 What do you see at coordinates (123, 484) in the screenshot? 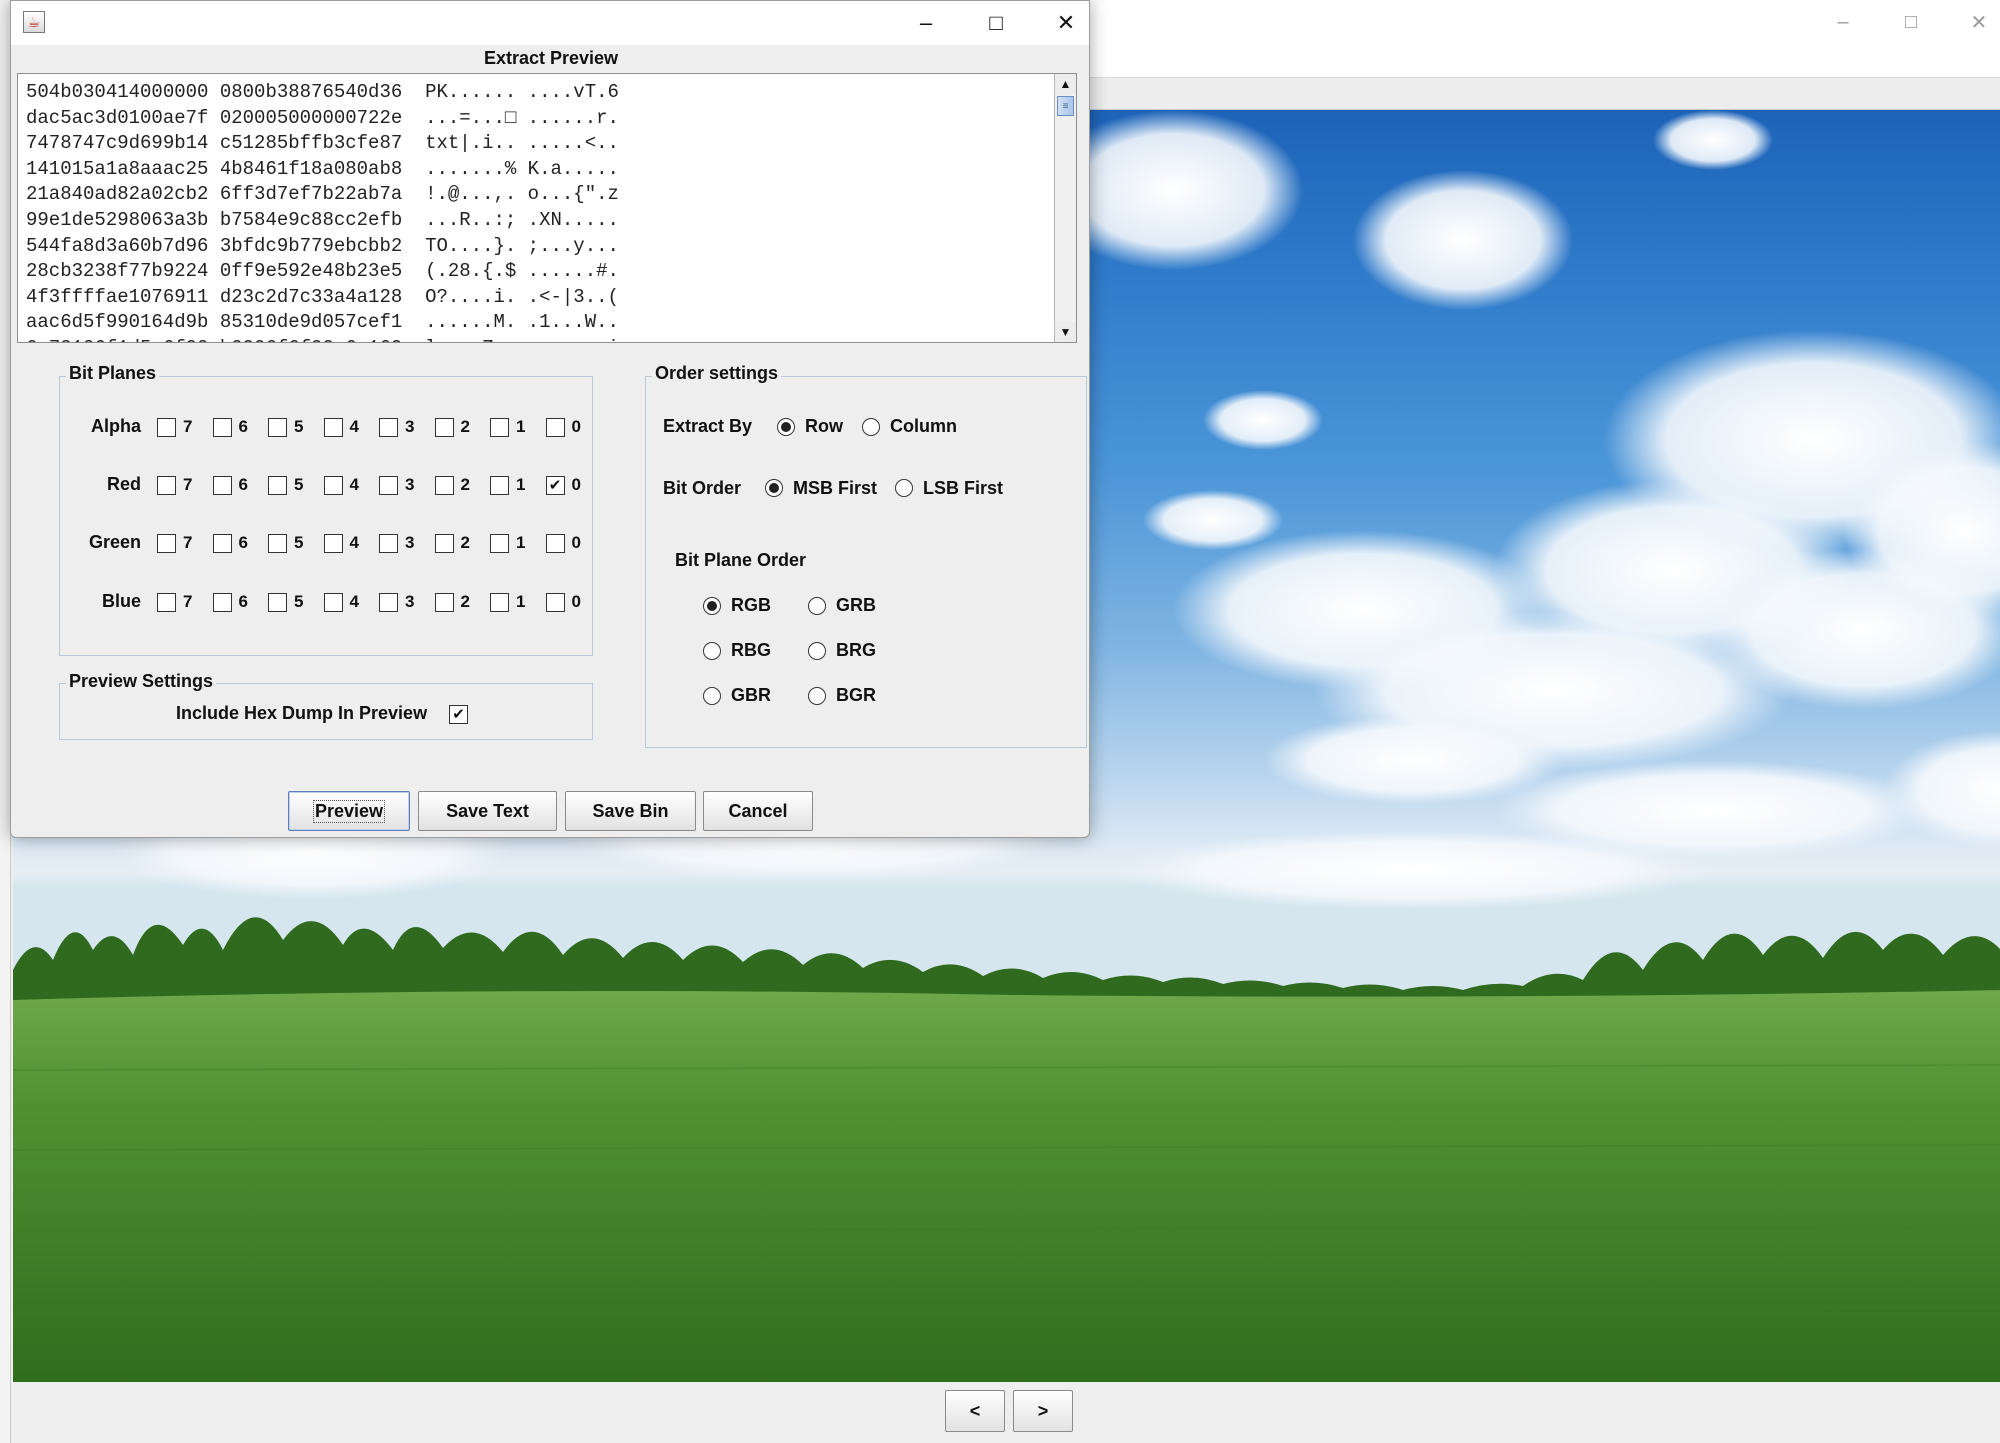
I see `bit-plane-row-label-red: Red` at bounding box center [123, 484].